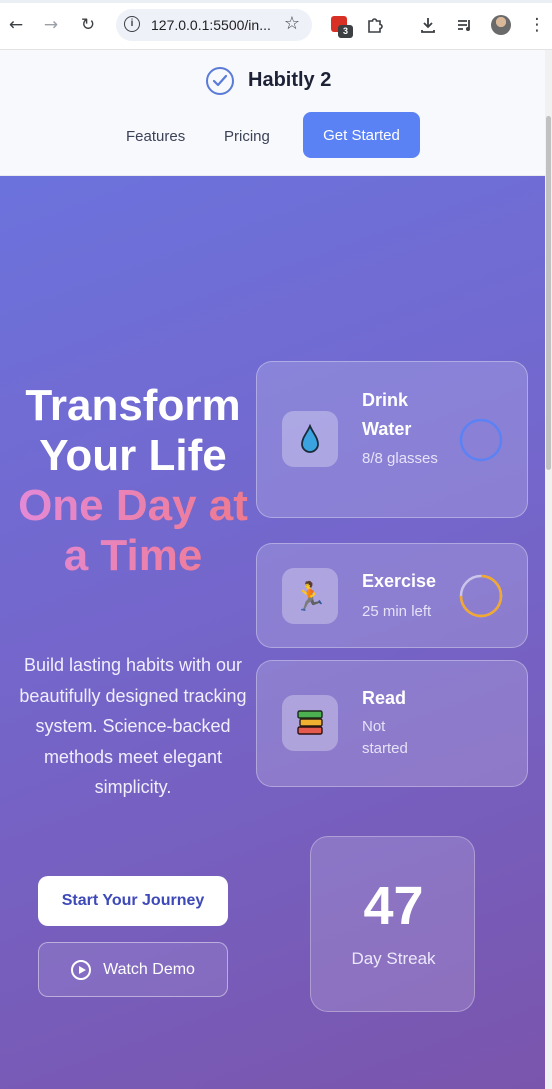  I want to click on hero-headline: Transform Your Life One Day at a Time, so click(133, 481).